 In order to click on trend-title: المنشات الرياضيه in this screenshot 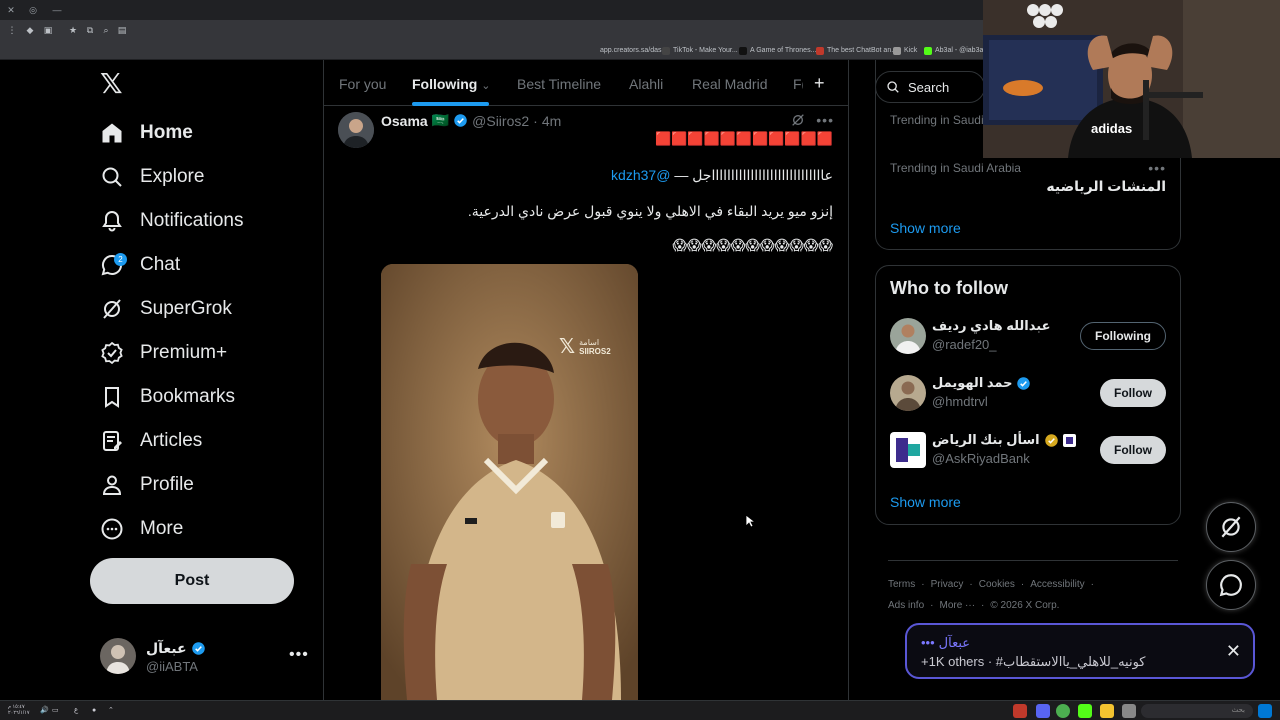, I will do `click(1106, 186)`.